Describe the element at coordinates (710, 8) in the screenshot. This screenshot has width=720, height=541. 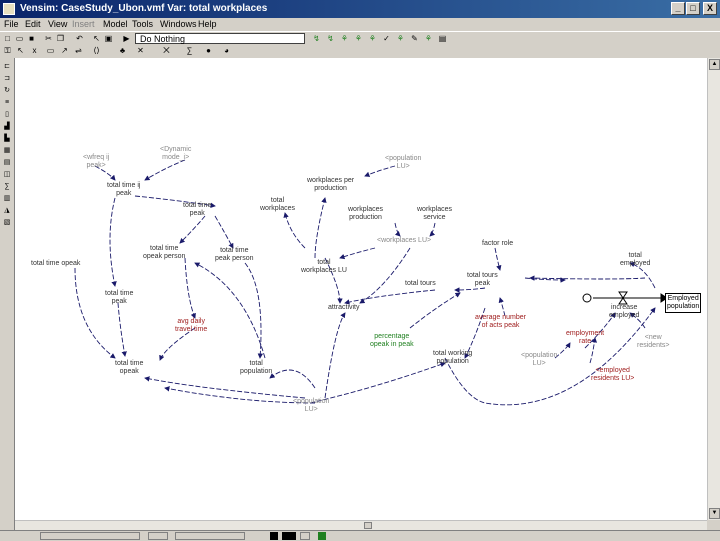
I see `close-button: X` at that location.